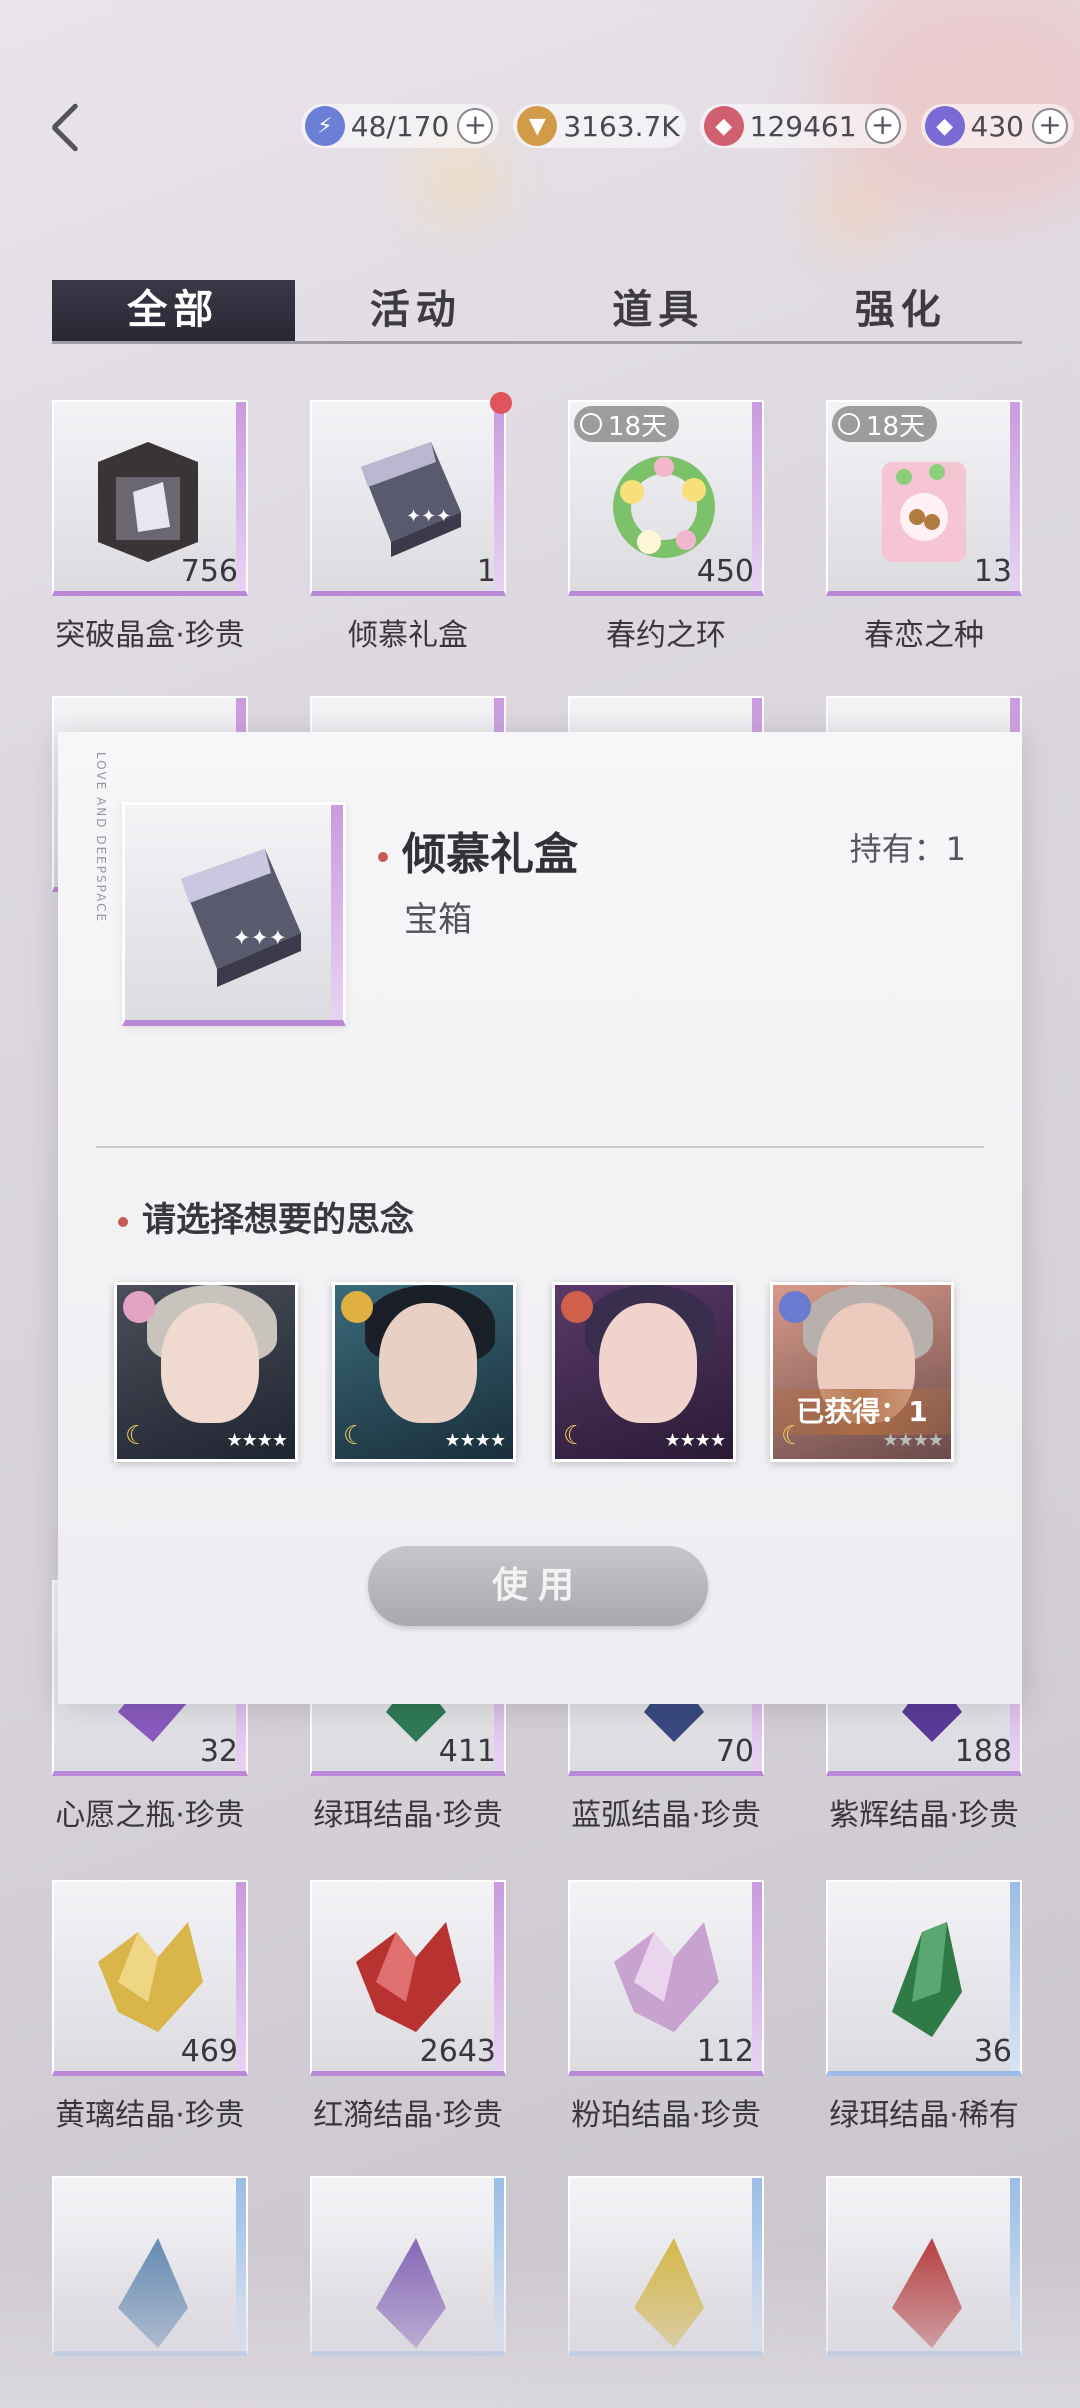 Image resolution: width=1080 pixels, height=2408 pixels. I want to click on item-card: 756, so click(150, 498).